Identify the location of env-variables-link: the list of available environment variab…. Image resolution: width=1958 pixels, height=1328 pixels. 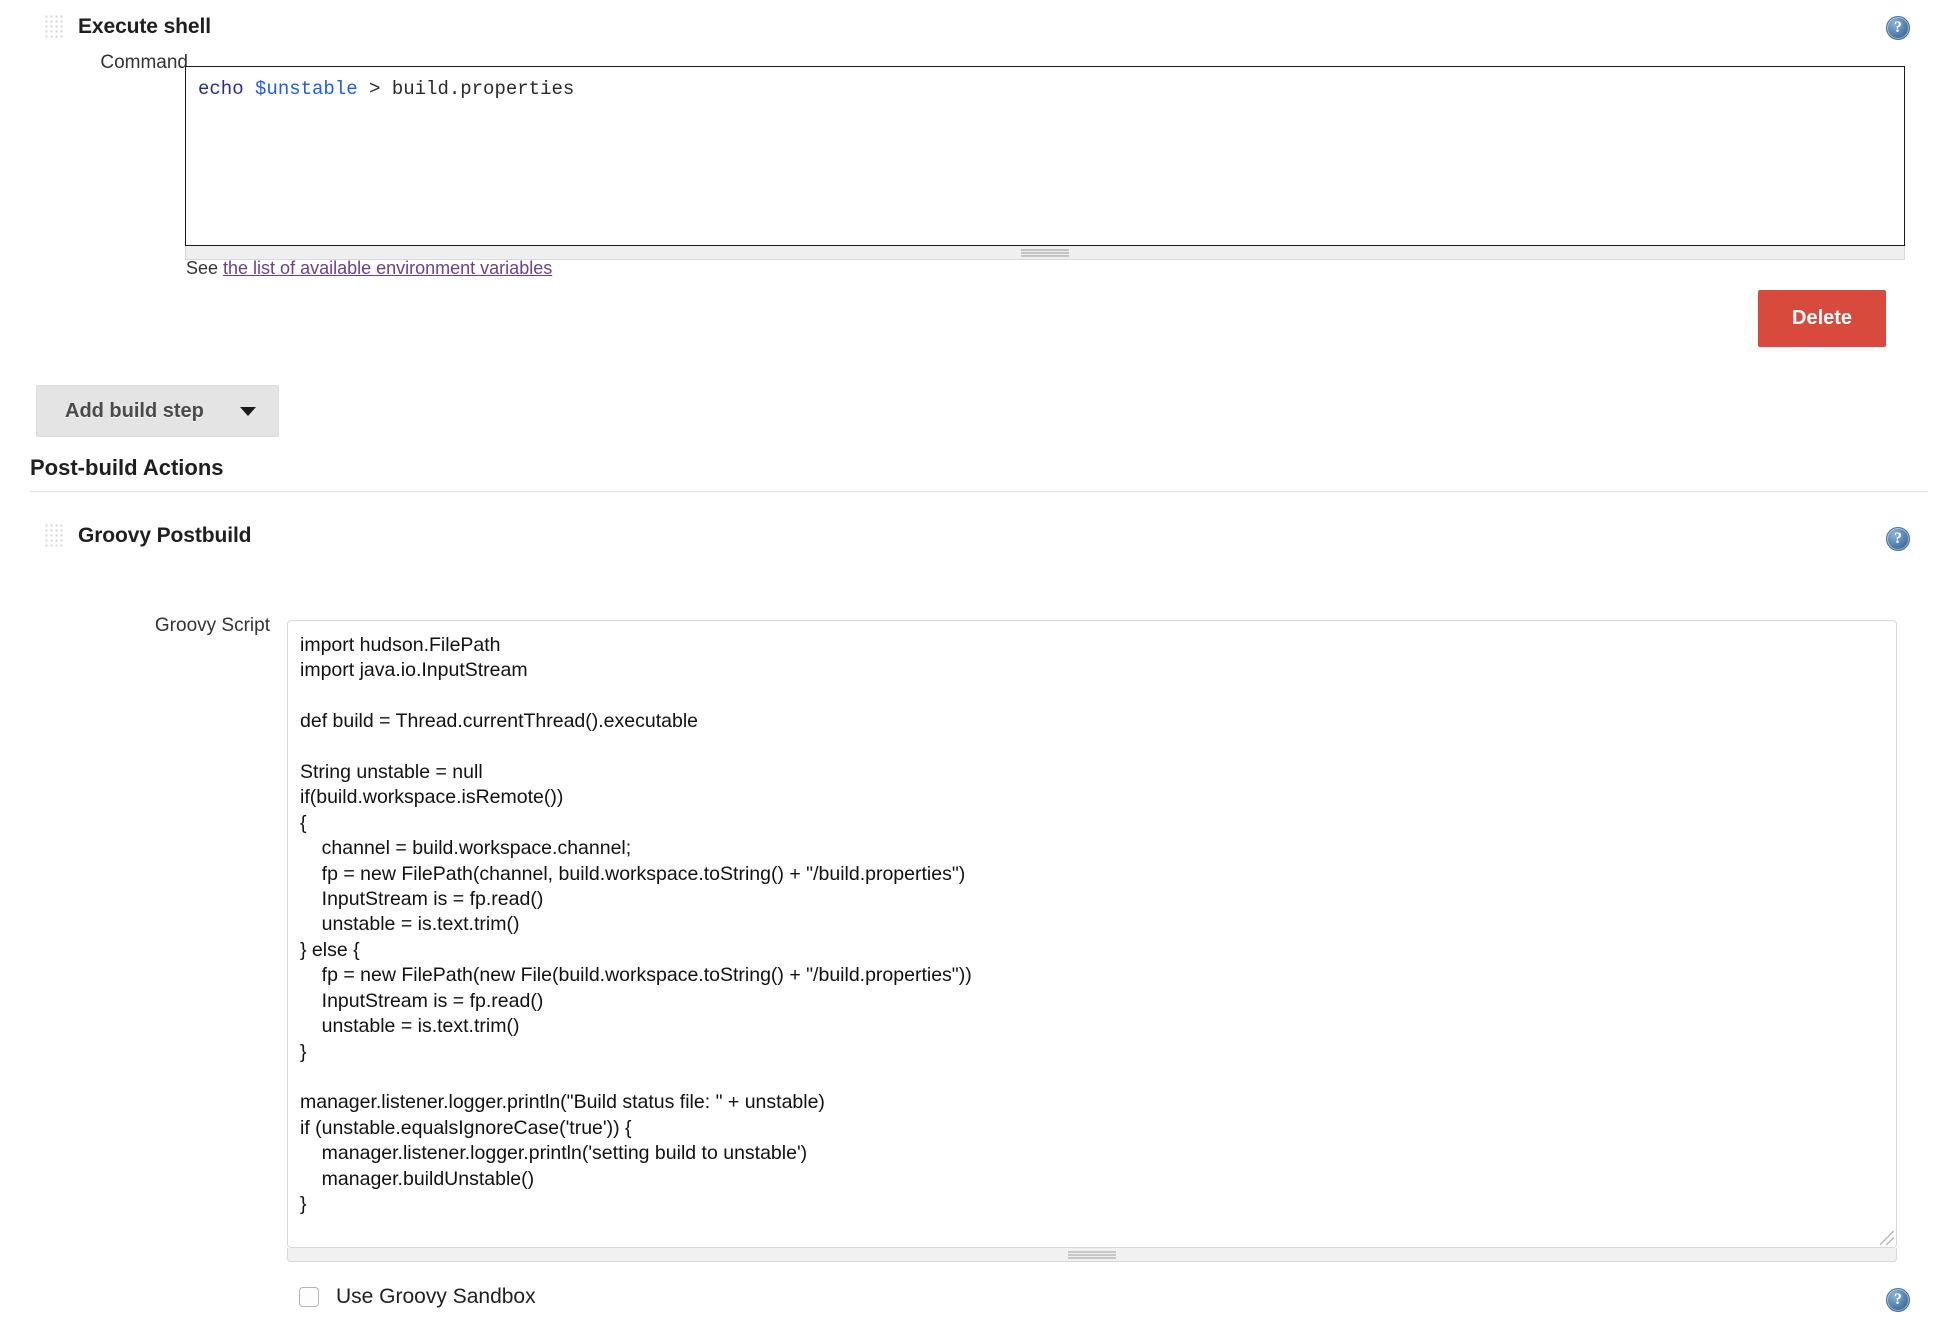
(387, 268).